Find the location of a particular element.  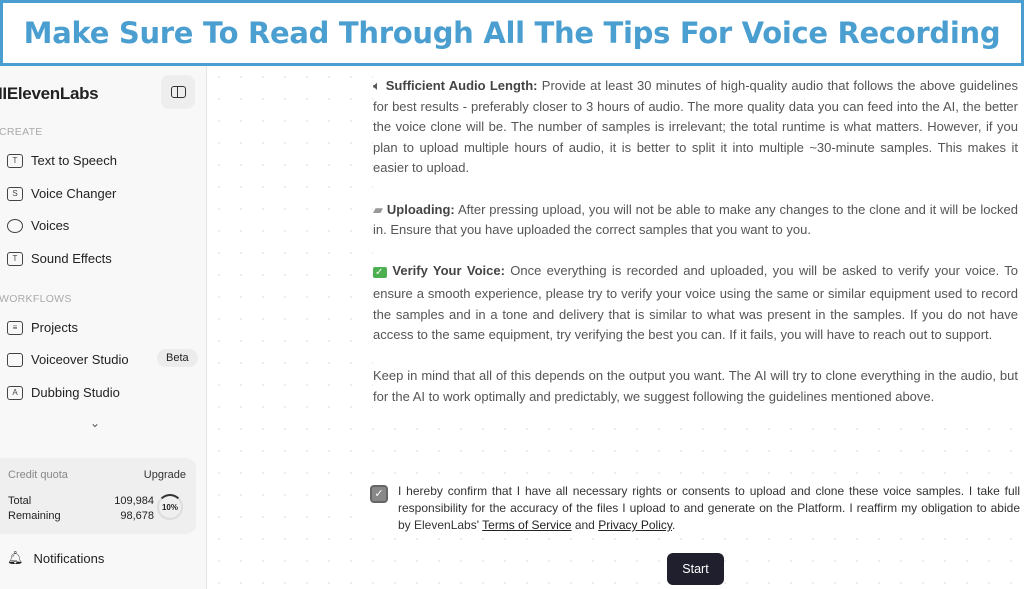

start-button: Start is located at coordinates (695, 569).